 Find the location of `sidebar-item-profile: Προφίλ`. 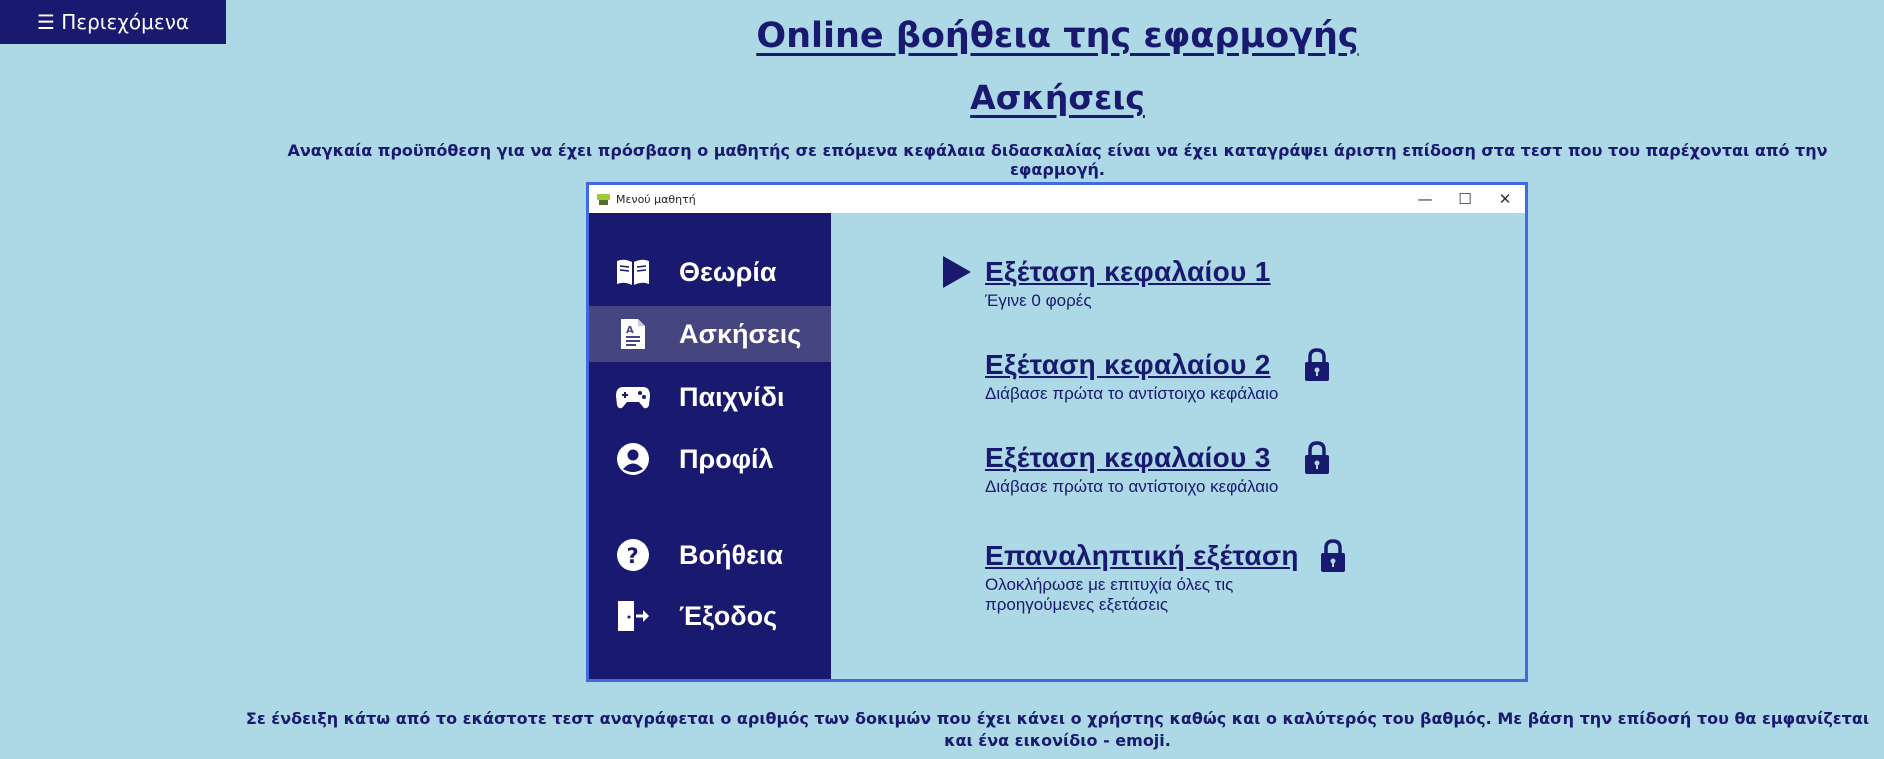

sidebar-item-profile: Προφίλ is located at coordinates (710, 459).